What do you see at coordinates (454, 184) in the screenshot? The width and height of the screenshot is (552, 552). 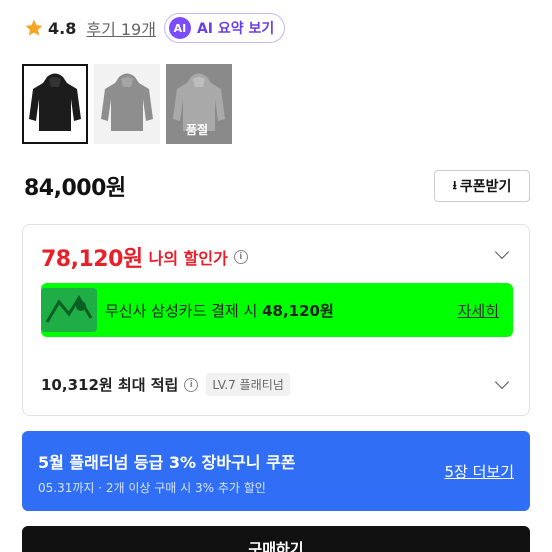 I see `download-icon: ⭳` at bounding box center [454, 184].